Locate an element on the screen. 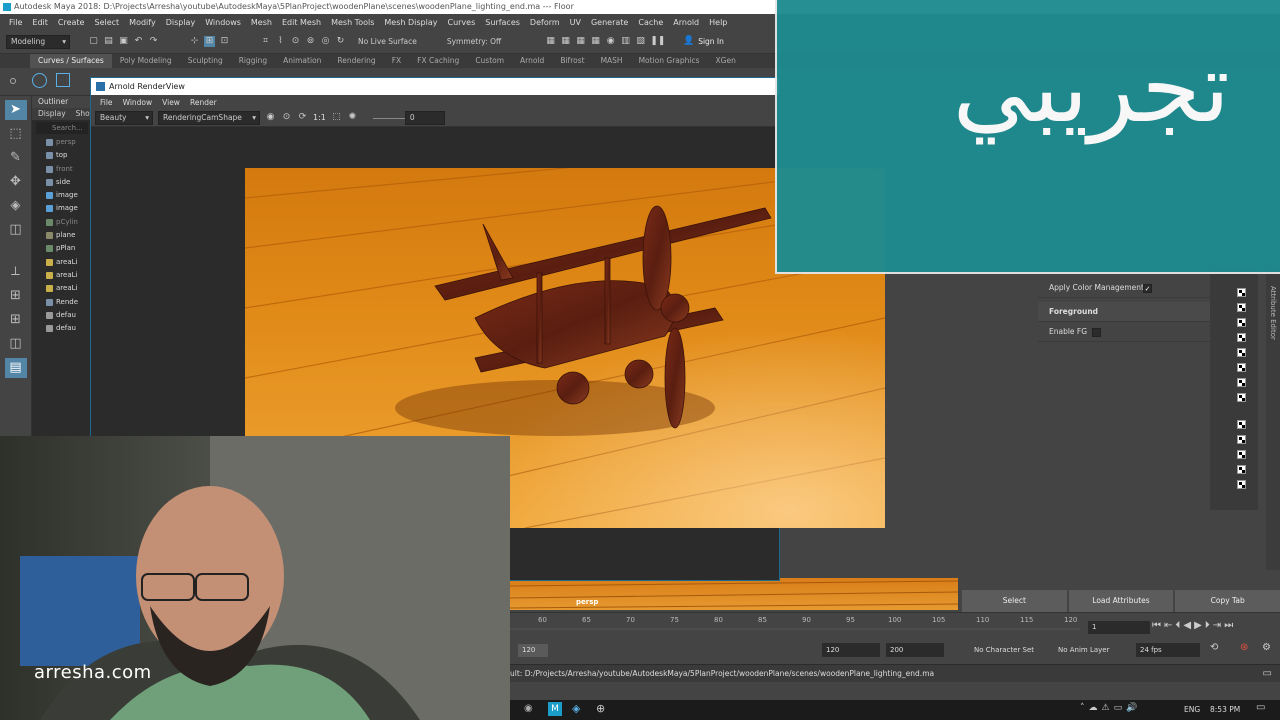  mode-dropdown: Modeling ▾ is located at coordinates (38, 41).